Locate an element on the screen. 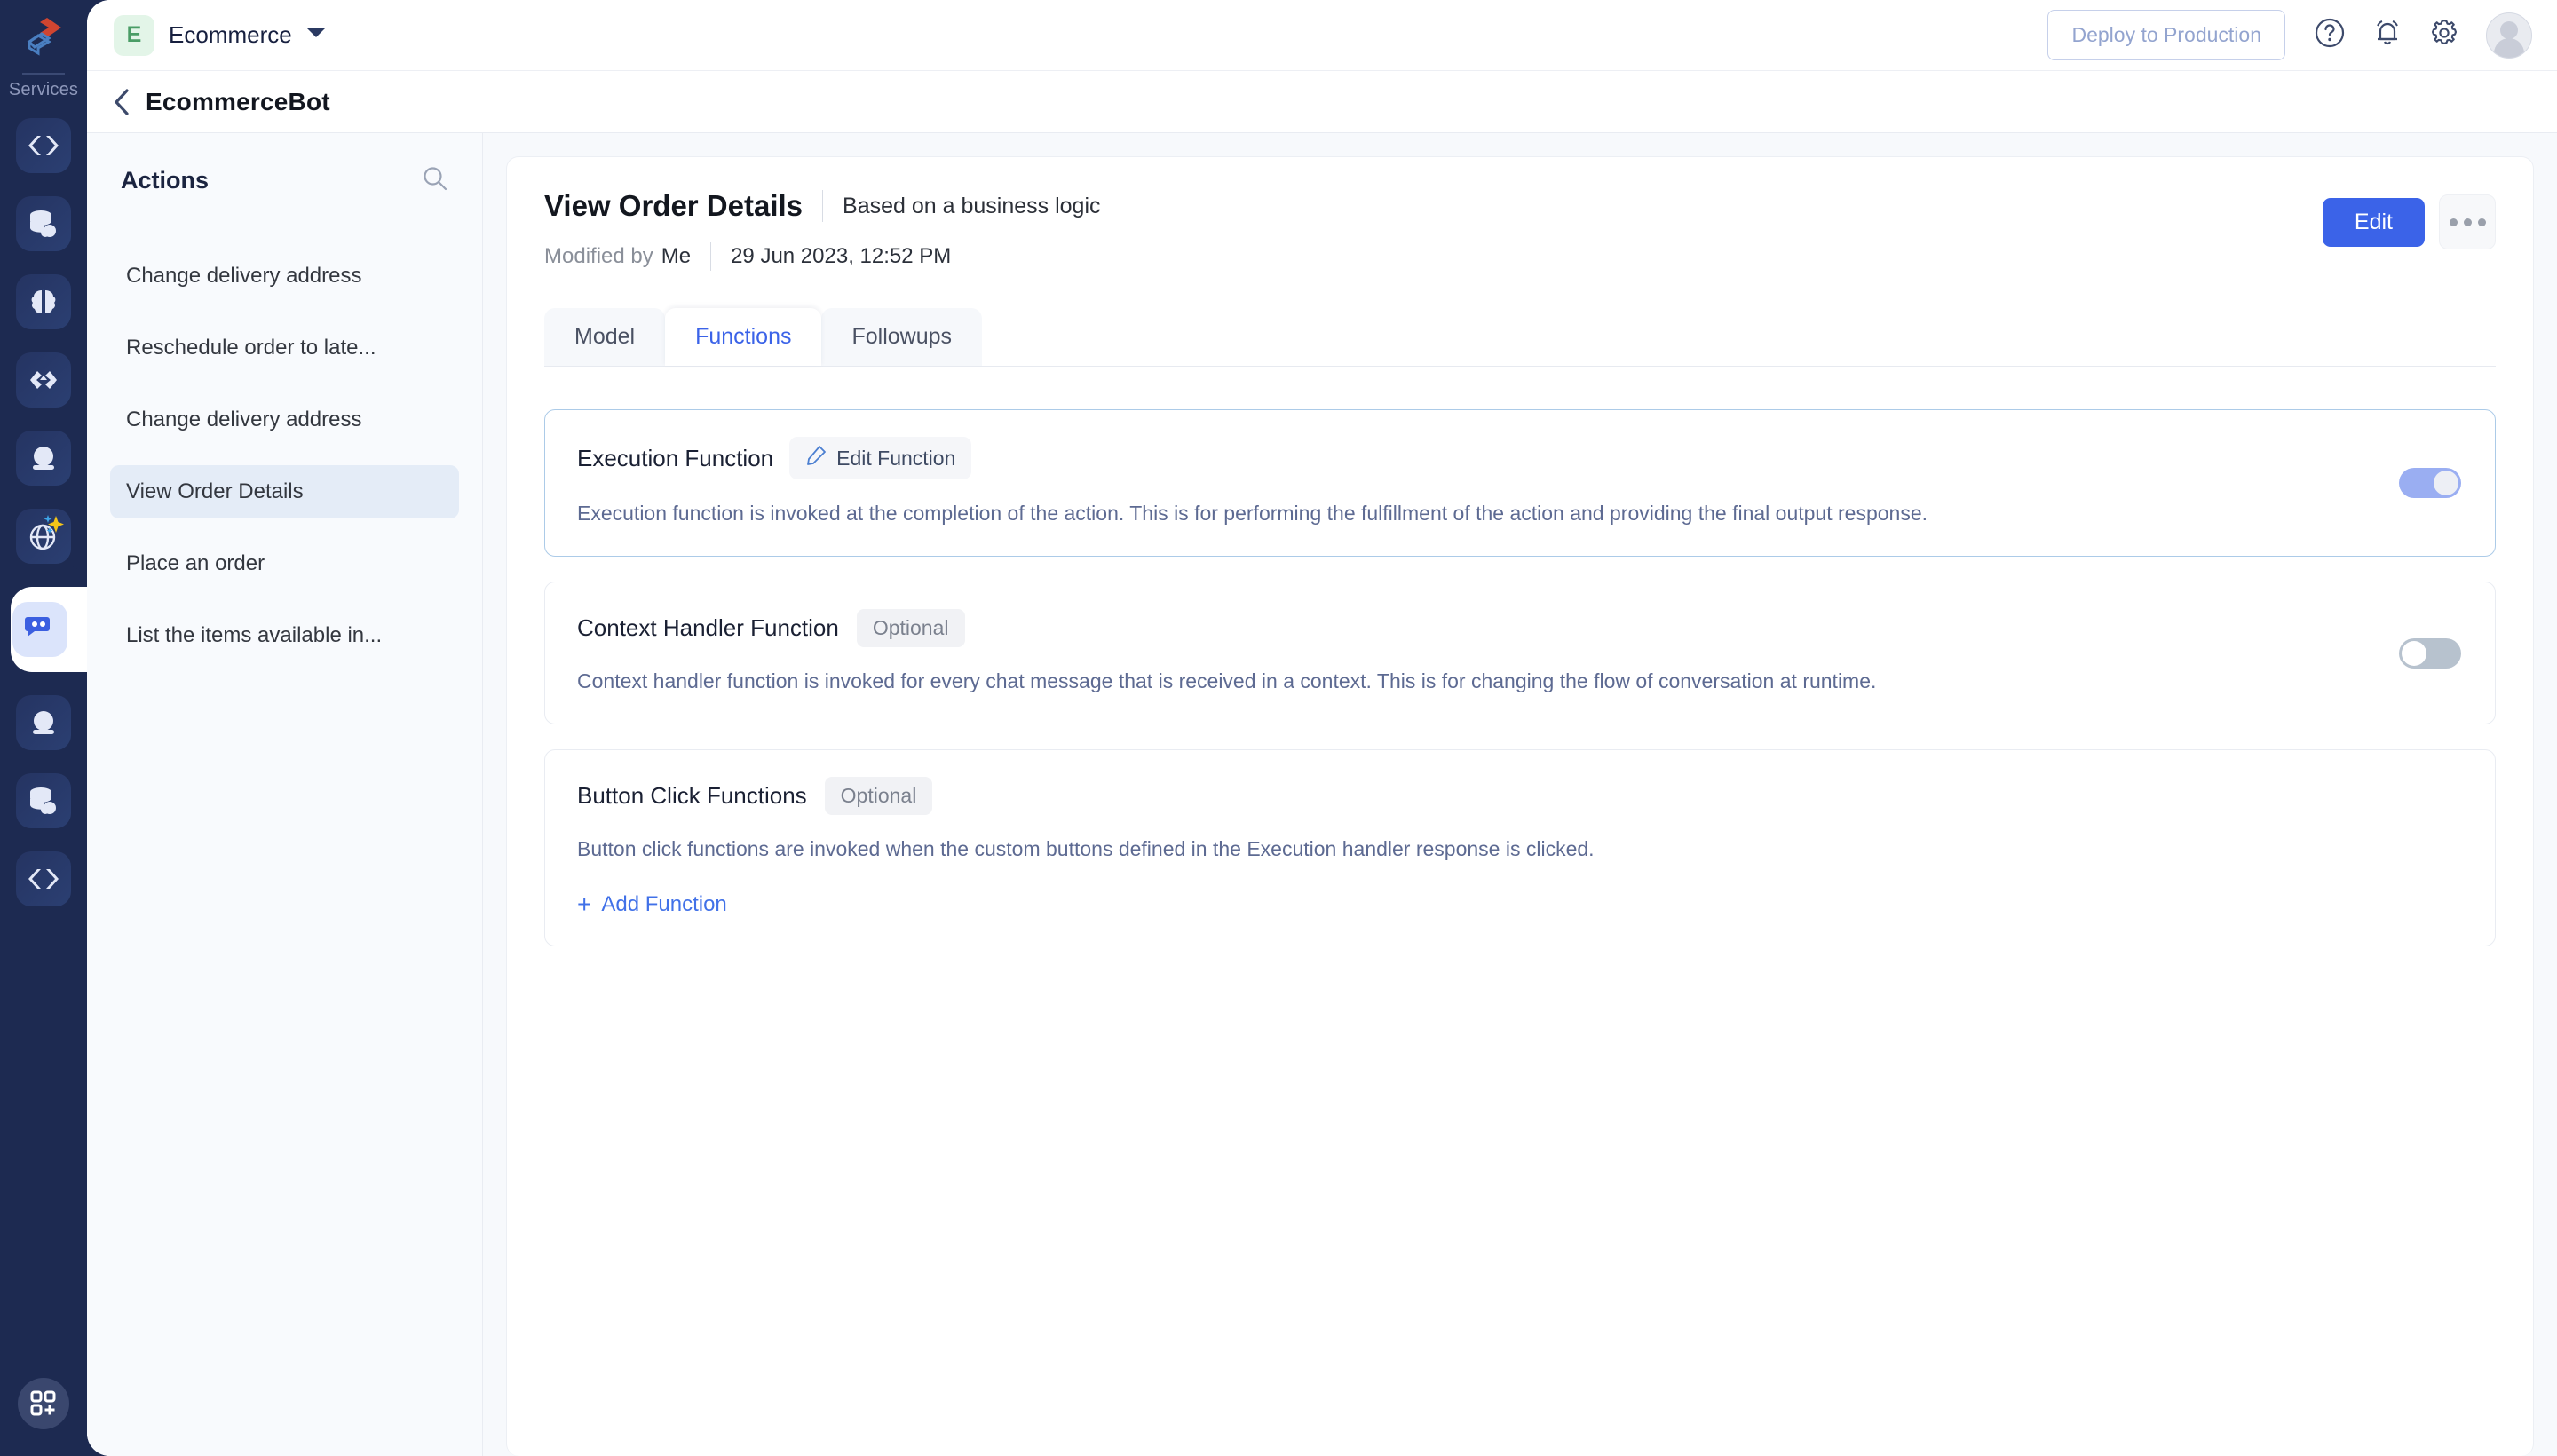 Image resolution: width=2557 pixels, height=1456 pixels. context-handler-toggle is located at coordinates (2430, 653).